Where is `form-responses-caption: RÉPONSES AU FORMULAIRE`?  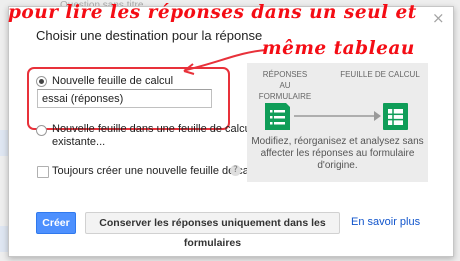 form-responses-caption: RÉPONSES AU FORMULAIRE is located at coordinates (285, 85).